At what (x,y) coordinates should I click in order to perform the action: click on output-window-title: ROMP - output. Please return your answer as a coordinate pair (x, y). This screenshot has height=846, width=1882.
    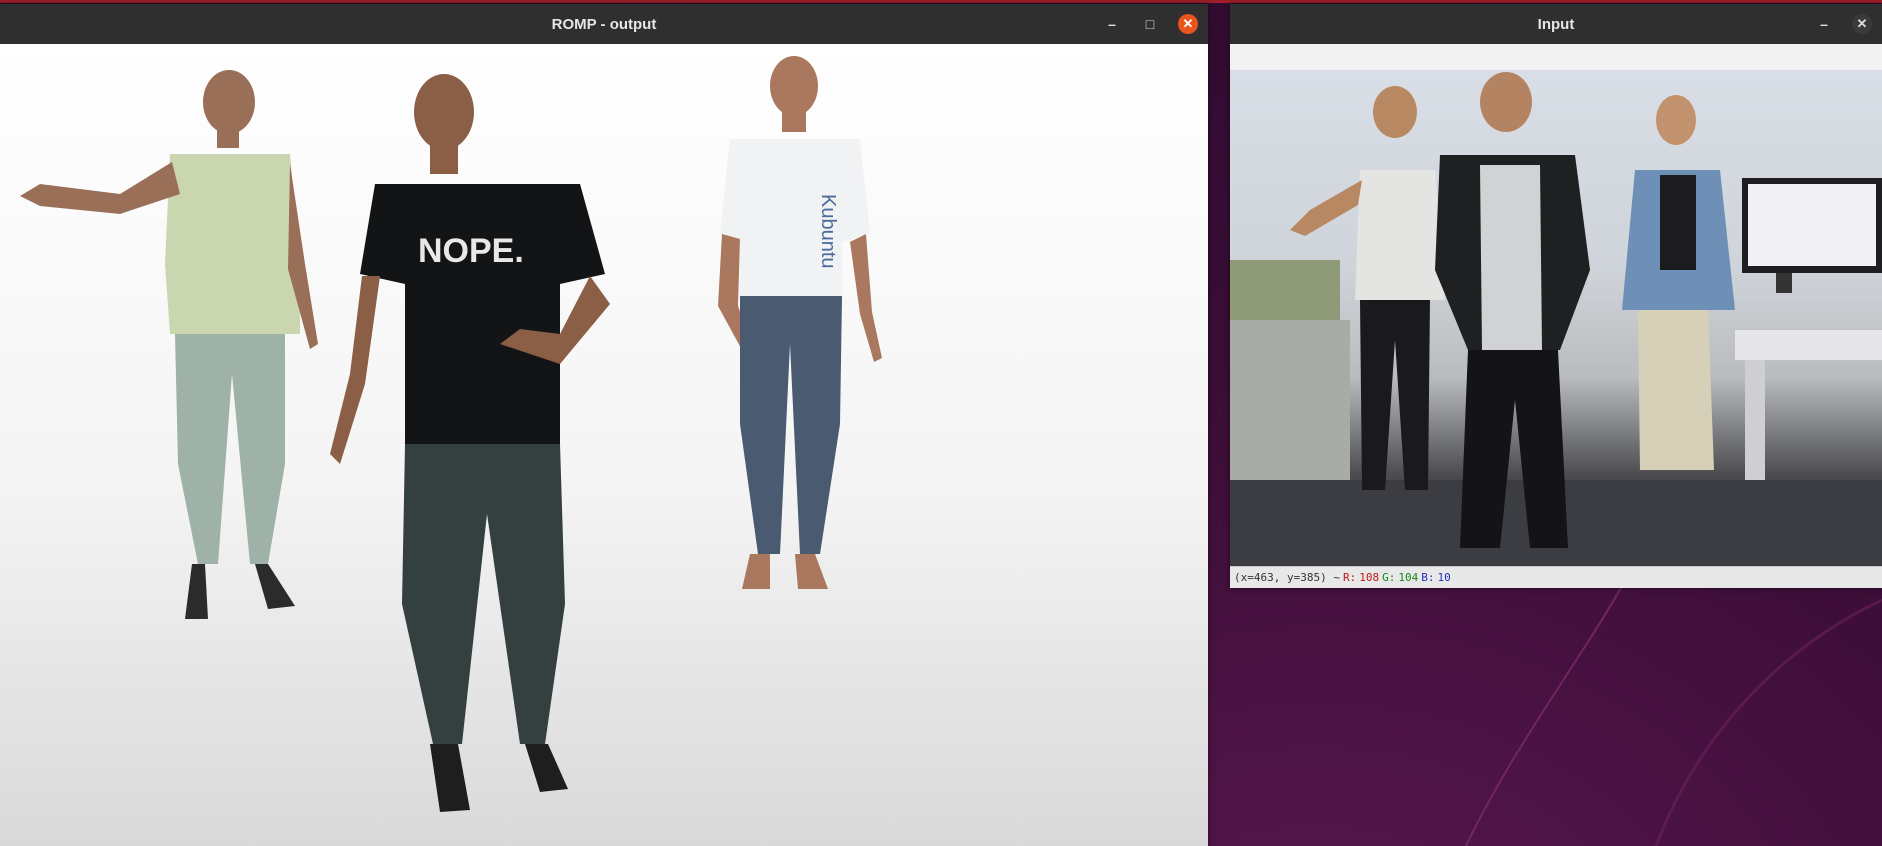
    Looking at the image, I should click on (604, 24).